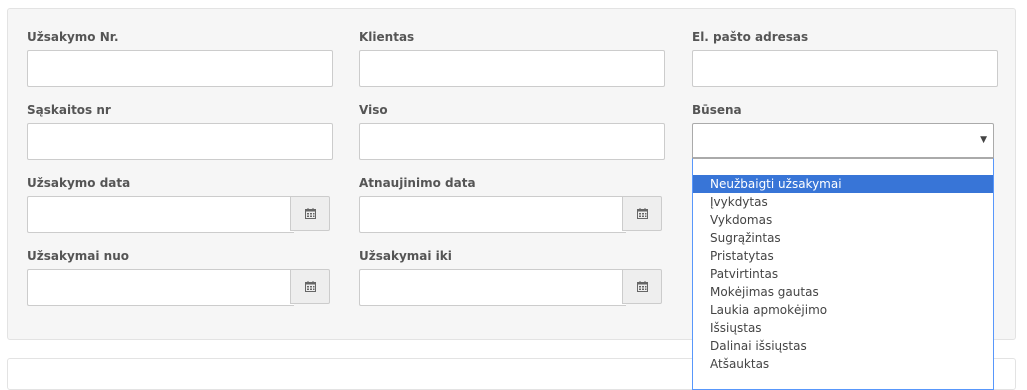 The image size is (1027, 390). What do you see at coordinates (750, 37) in the screenshot?
I see `email-label: El. pašto adresas` at bounding box center [750, 37].